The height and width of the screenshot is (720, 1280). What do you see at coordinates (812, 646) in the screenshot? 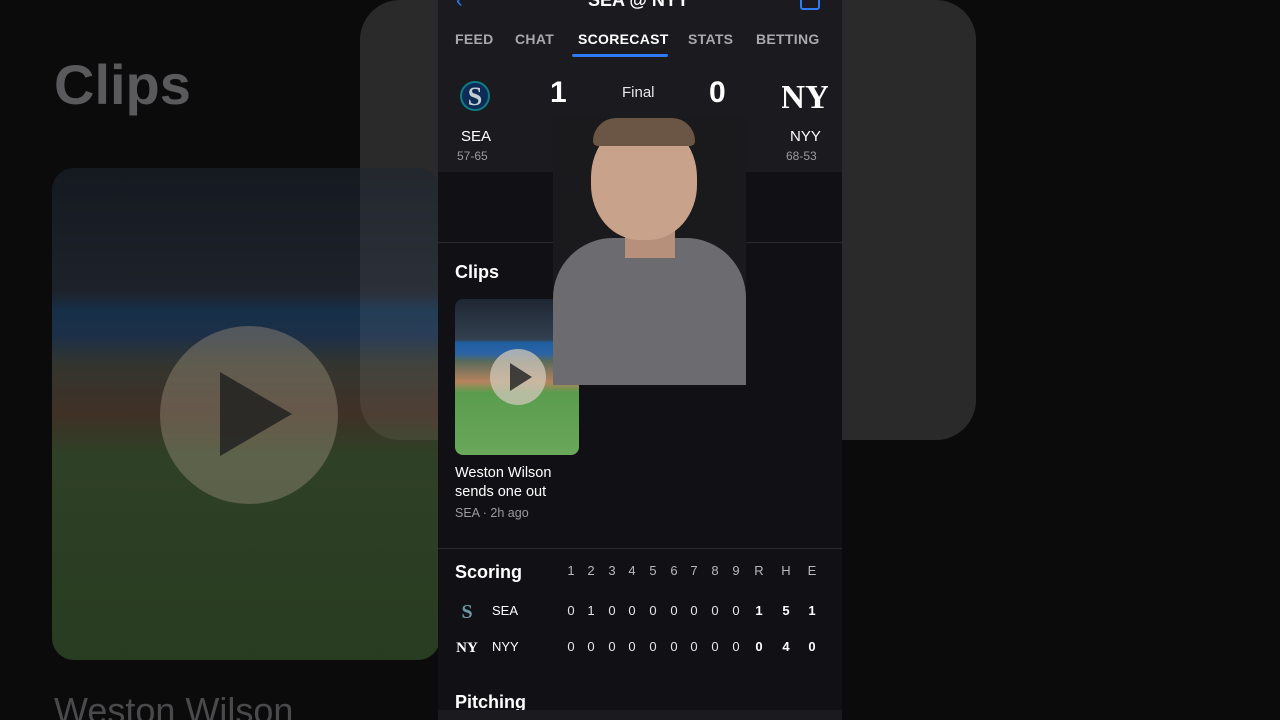
I see `box-cell-errors: 0` at bounding box center [812, 646].